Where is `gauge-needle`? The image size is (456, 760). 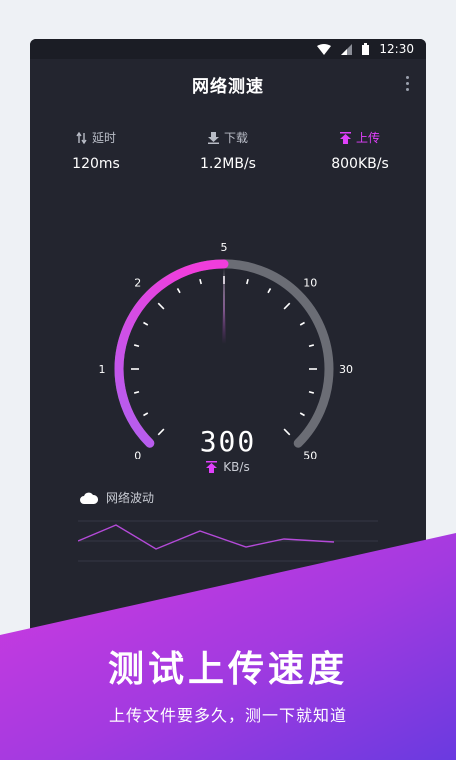
gauge-needle is located at coordinates (224, 306).